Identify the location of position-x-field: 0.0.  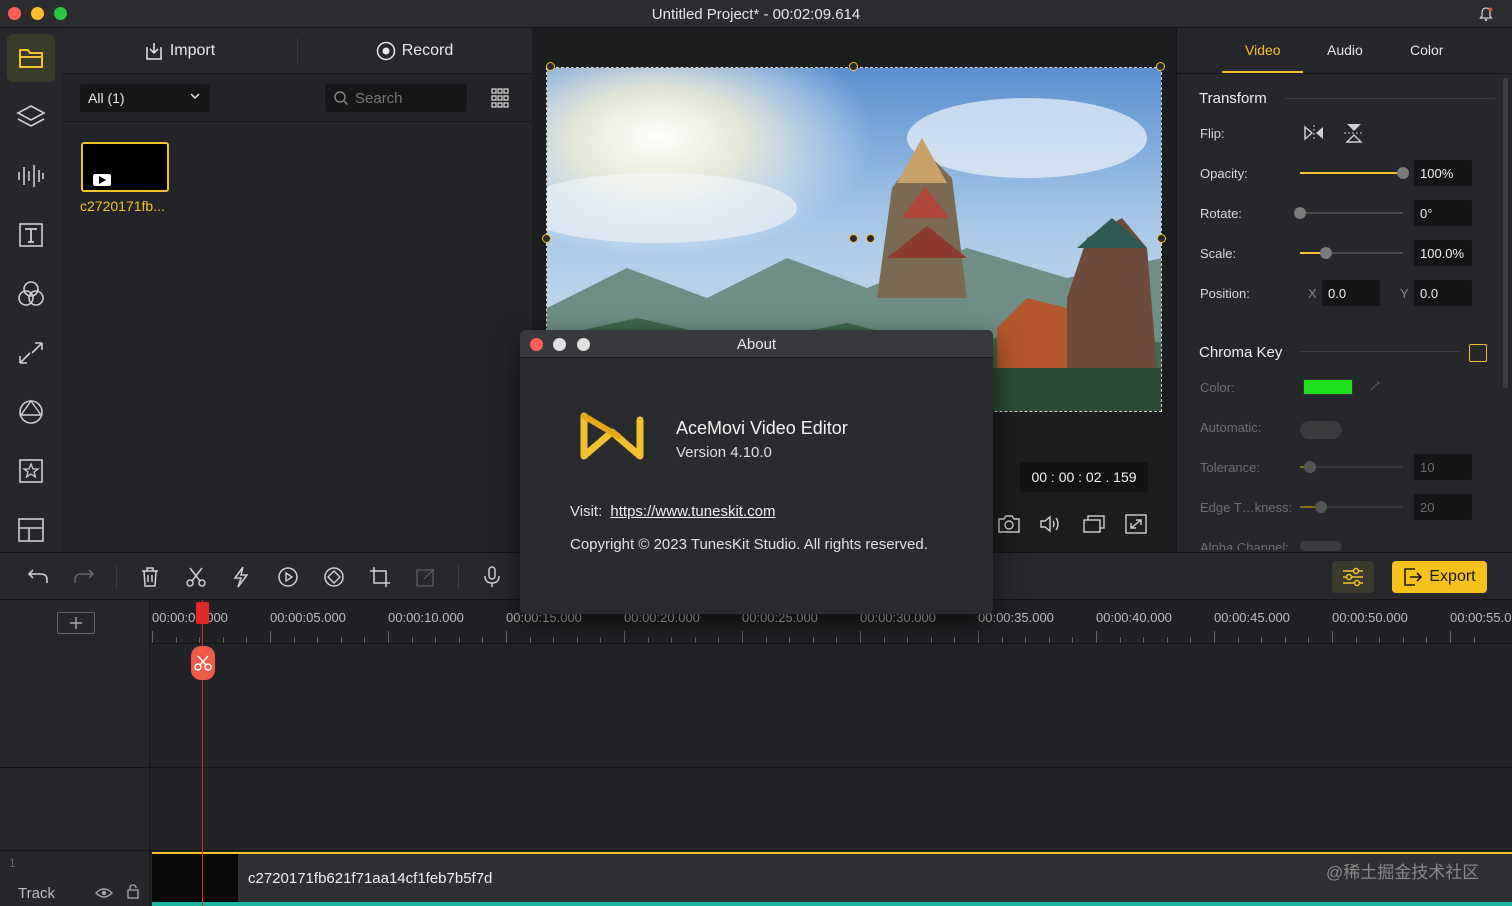
(1351, 293).